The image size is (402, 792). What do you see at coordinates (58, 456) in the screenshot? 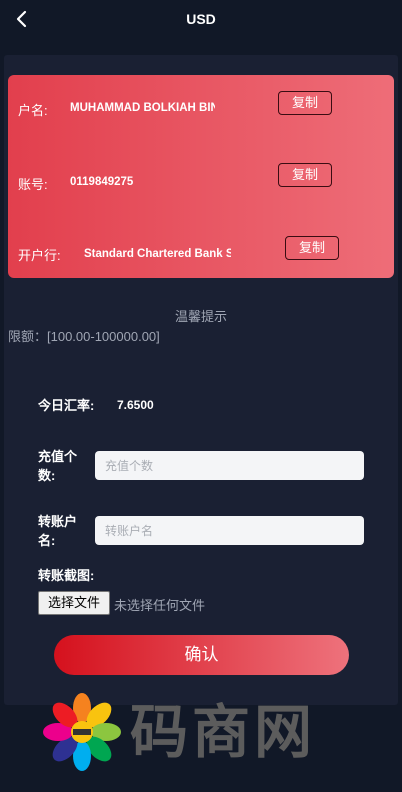
I see `amount-label-line1: 充值个` at bounding box center [58, 456].